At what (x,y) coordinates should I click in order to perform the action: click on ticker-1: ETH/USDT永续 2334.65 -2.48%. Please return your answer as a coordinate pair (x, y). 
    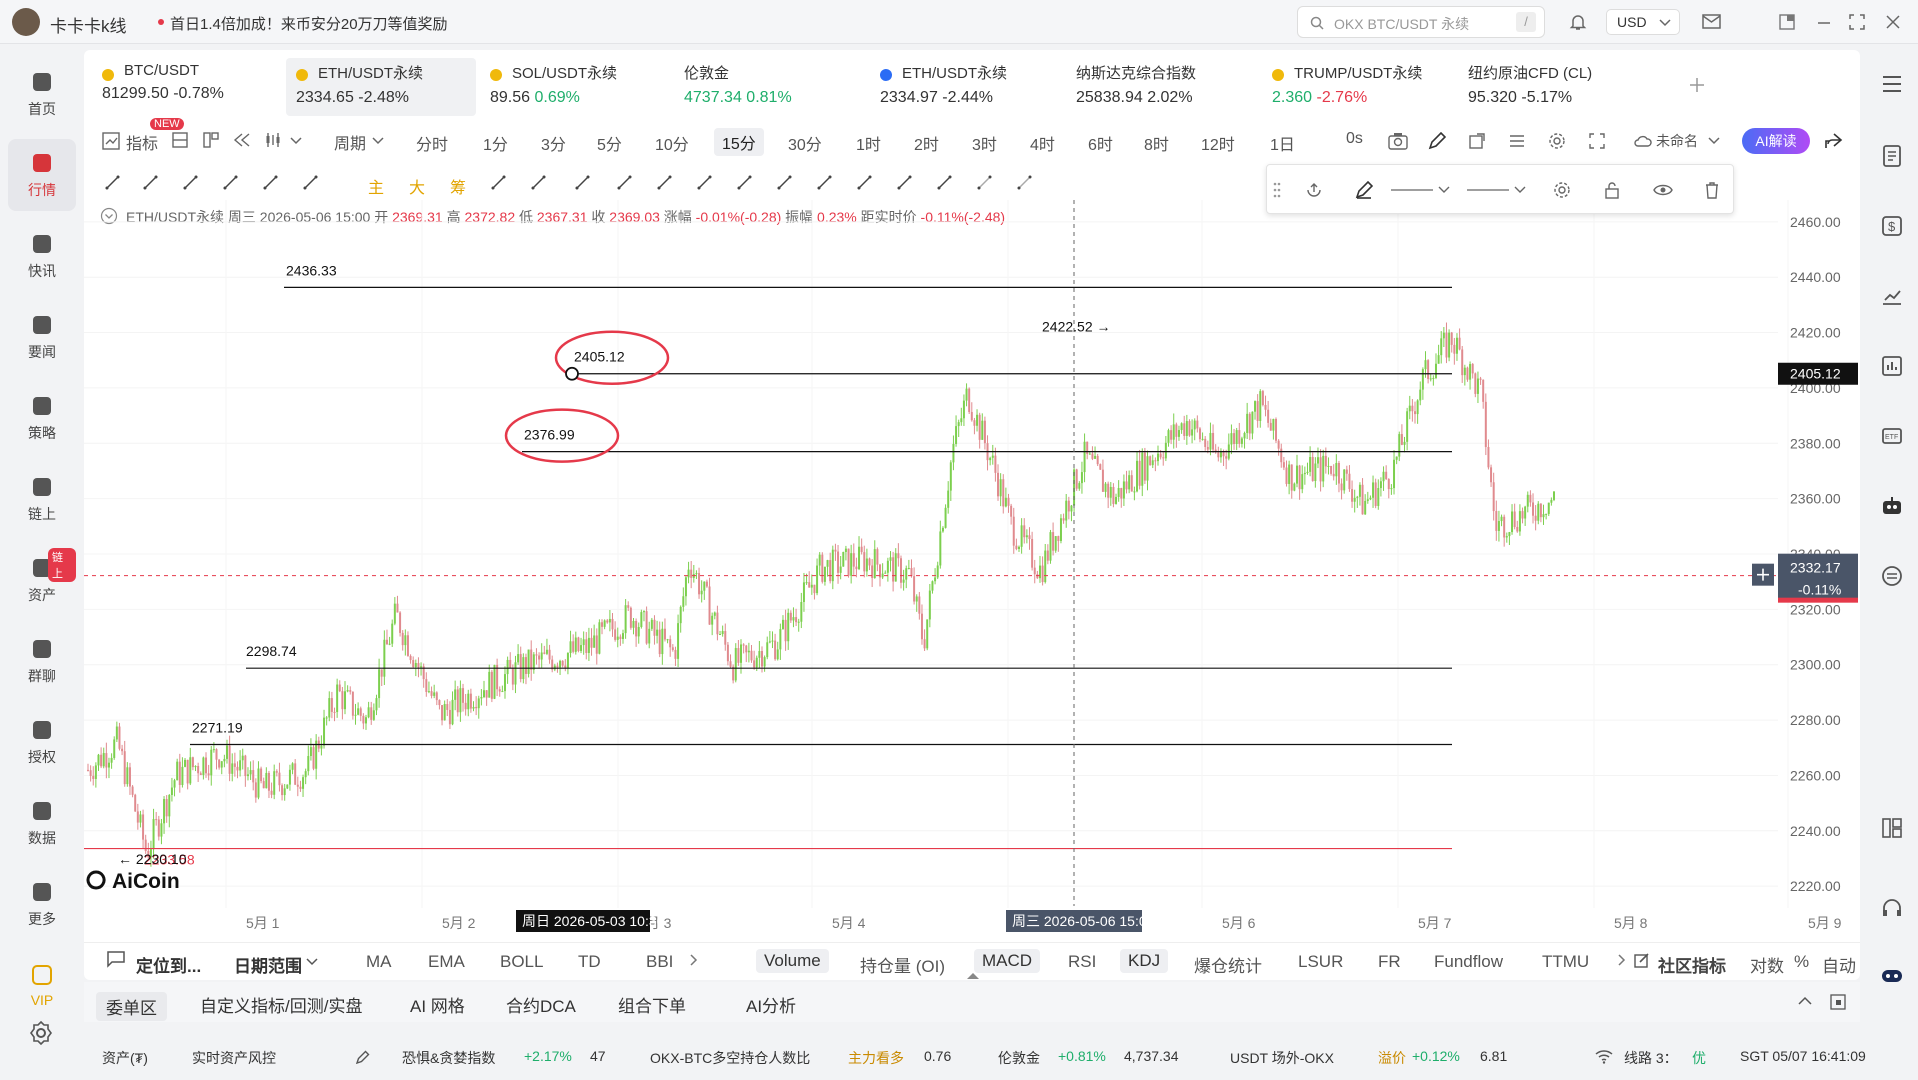
    Looking at the image, I should click on (381, 87).